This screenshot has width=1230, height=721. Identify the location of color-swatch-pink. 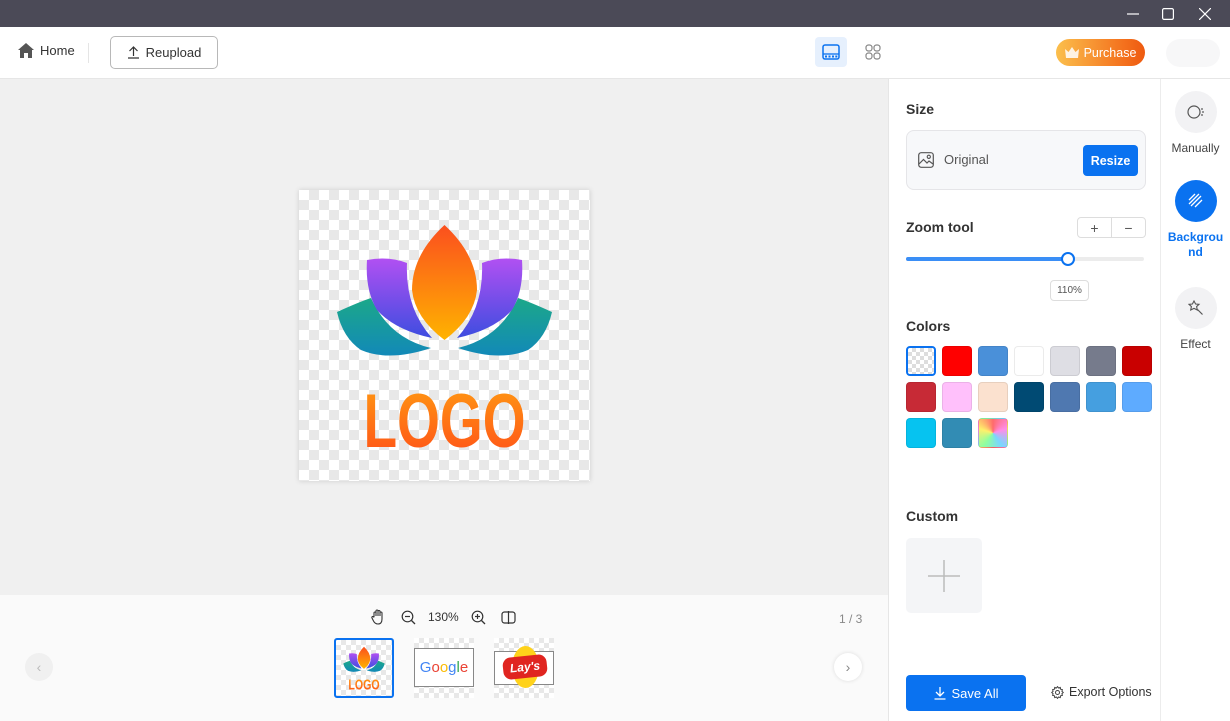
(957, 397).